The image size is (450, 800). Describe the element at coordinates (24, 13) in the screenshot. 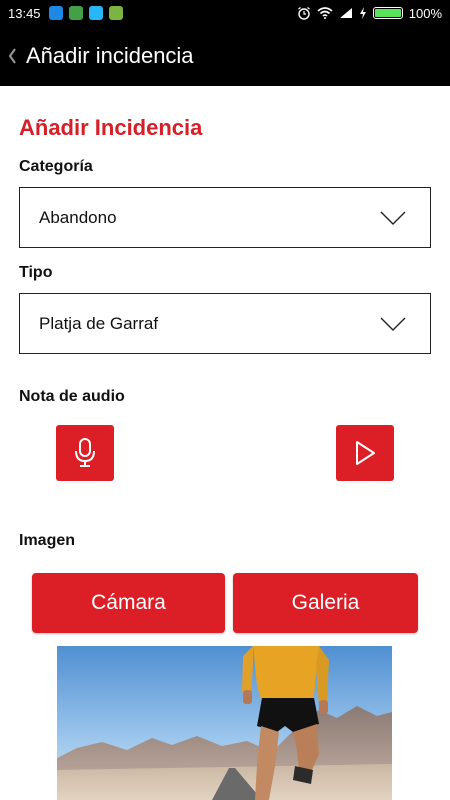

I see `status-time: 13:45` at that location.